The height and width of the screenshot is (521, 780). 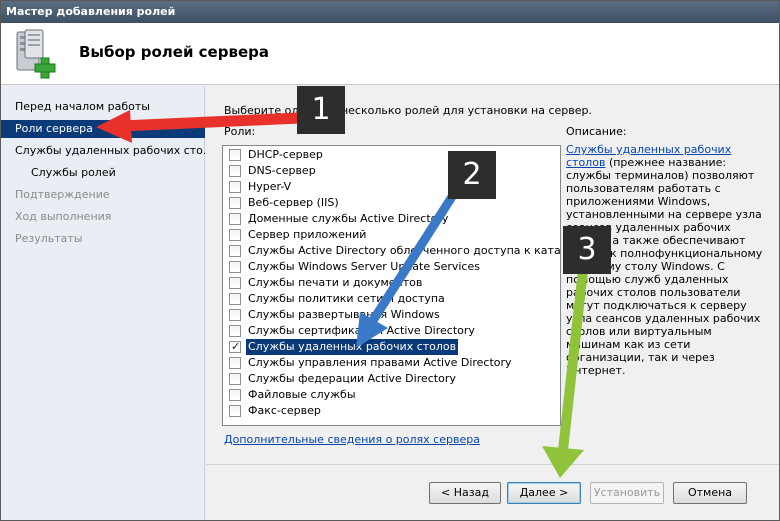 I want to click on description-label: Описание:, so click(x=596, y=131).